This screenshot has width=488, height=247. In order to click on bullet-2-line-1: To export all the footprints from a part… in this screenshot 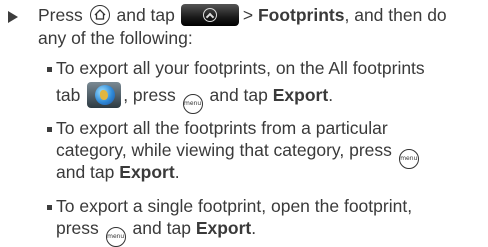, I will do `click(222, 128)`.